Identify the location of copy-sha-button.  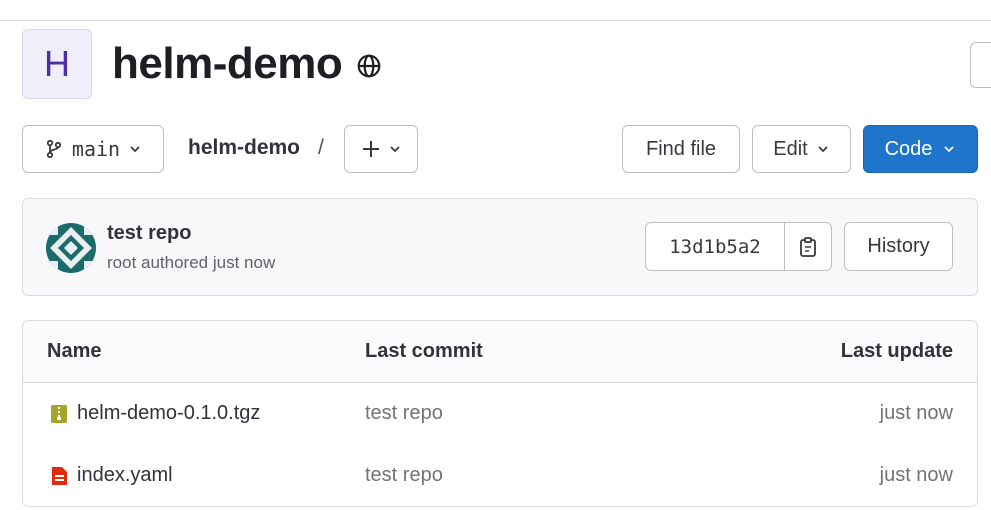
(808, 246).